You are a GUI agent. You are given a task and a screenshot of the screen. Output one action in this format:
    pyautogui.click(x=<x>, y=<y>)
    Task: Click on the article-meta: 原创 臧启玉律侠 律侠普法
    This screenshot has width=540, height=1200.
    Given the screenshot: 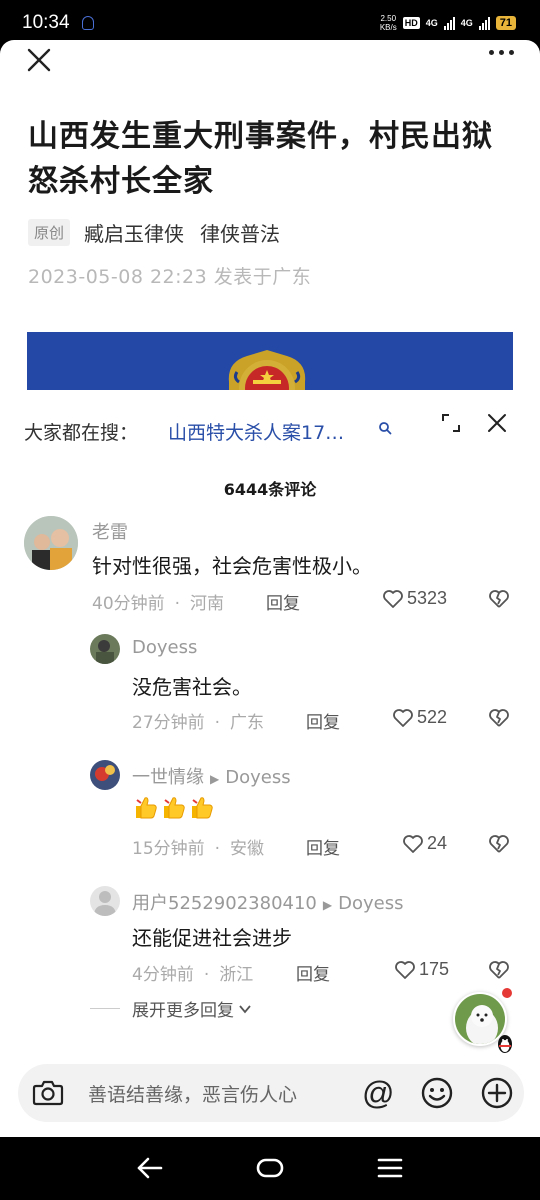 What is the action you would take?
    pyautogui.click(x=154, y=232)
    